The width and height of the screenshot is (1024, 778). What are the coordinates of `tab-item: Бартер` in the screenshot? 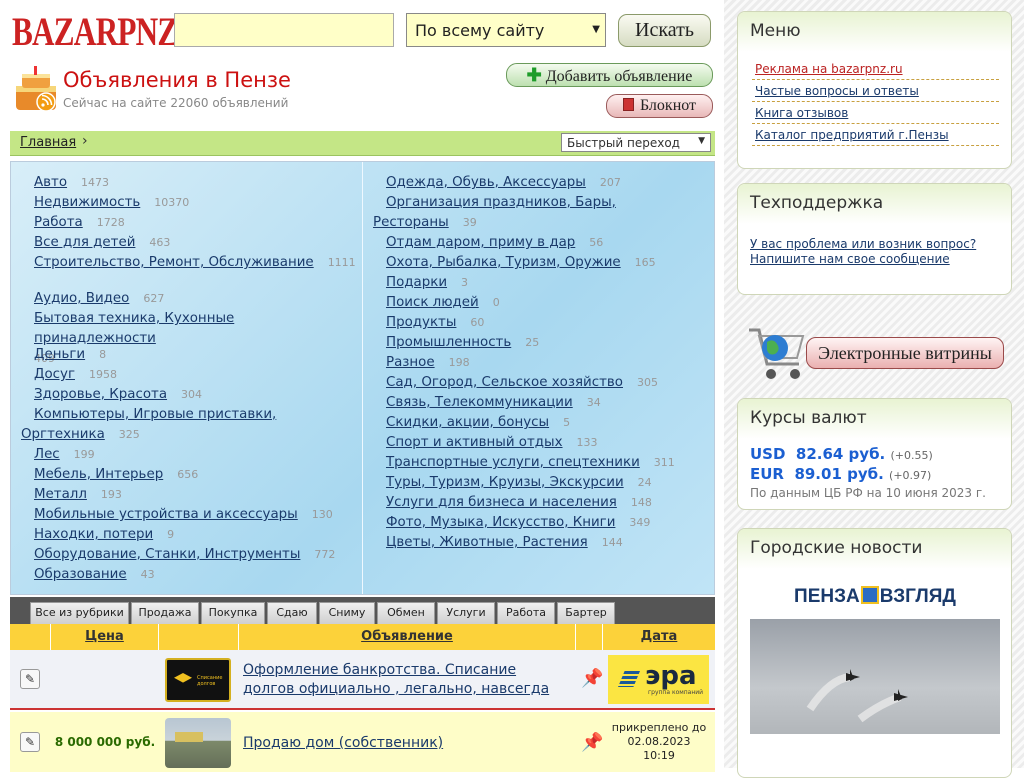 It's located at (586, 613).